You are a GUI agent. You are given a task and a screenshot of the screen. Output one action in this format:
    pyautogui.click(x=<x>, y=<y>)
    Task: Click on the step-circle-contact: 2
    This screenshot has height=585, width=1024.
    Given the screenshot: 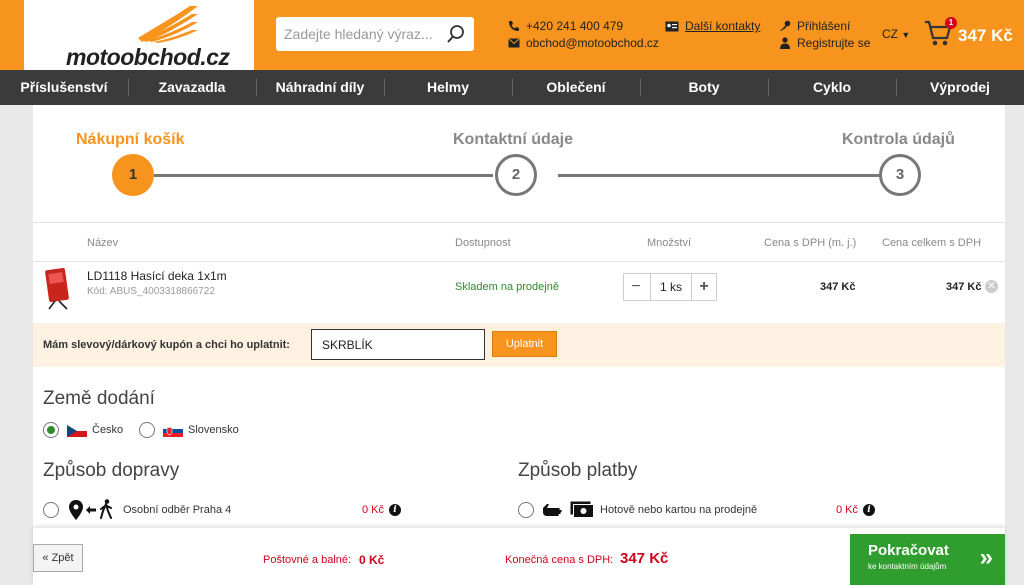 What is the action you would take?
    pyautogui.click(x=516, y=175)
    